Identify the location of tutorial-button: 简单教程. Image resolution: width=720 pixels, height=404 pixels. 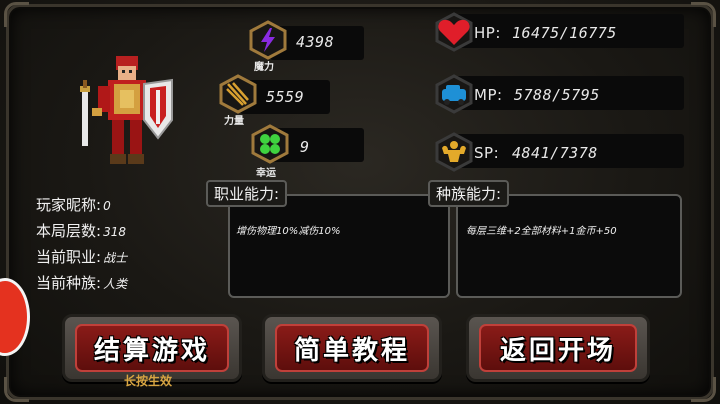
(352, 348).